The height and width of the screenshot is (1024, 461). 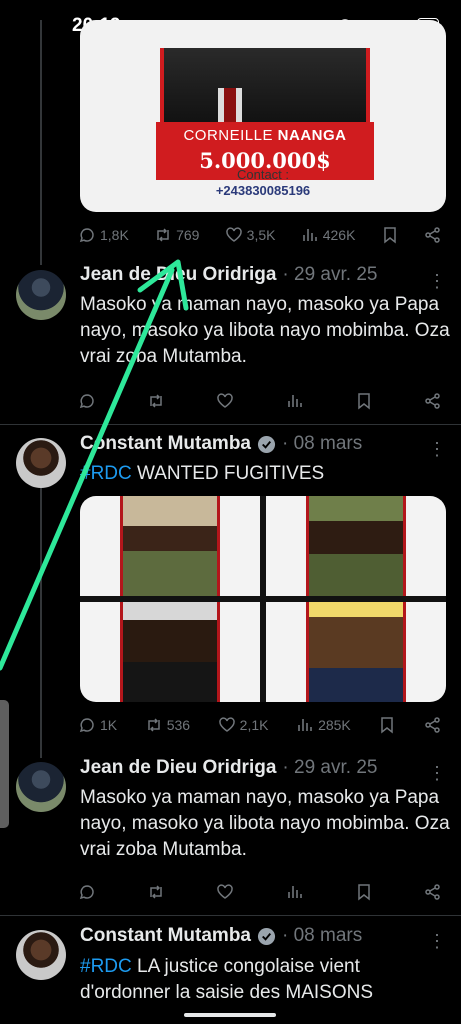 I want to click on repost-button: 769, so click(x=176, y=235).